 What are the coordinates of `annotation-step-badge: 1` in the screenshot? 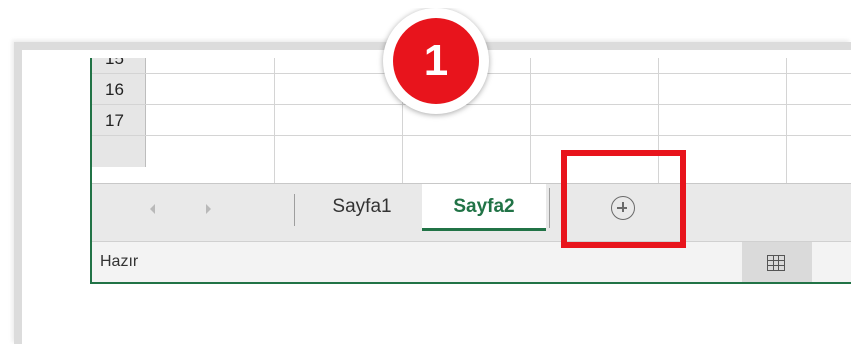 It's located at (436, 61).